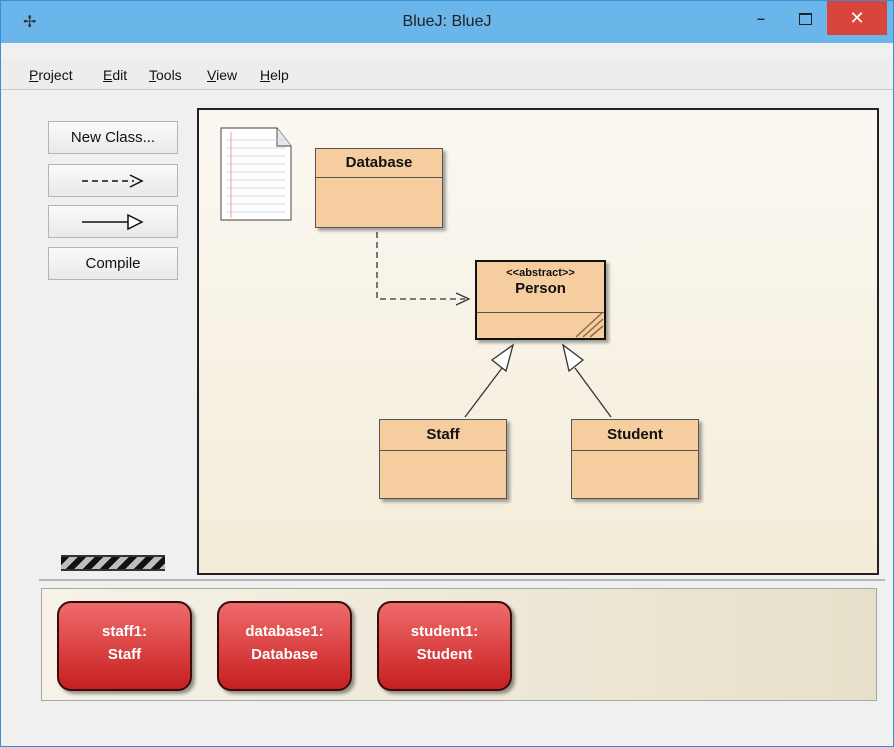  Describe the element at coordinates (256, 174) in the screenshot. I see `readme-document-icon` at that location.